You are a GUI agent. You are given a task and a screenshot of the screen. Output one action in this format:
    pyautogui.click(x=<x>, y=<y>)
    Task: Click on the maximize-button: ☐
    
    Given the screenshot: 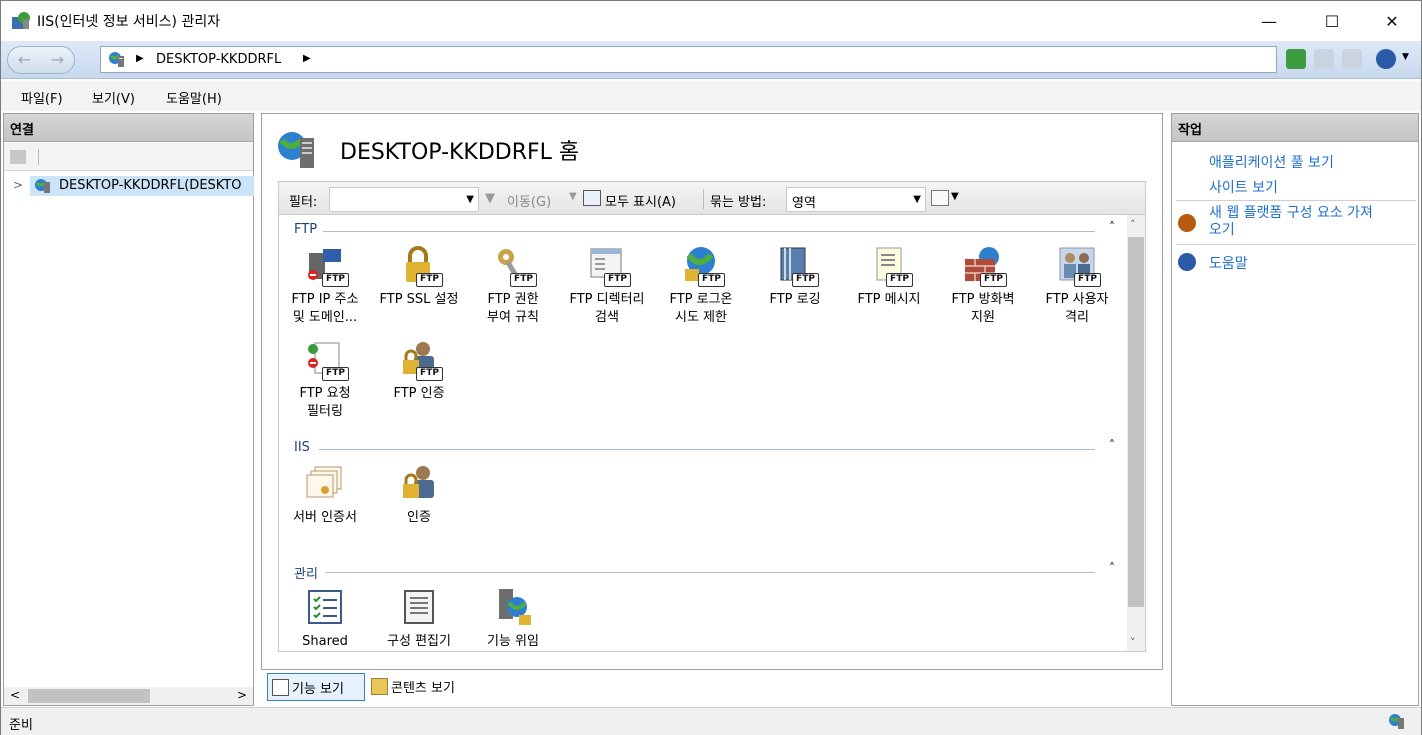 What is the action you would take?
    pyautogui.click(x=1332, y=21)
    